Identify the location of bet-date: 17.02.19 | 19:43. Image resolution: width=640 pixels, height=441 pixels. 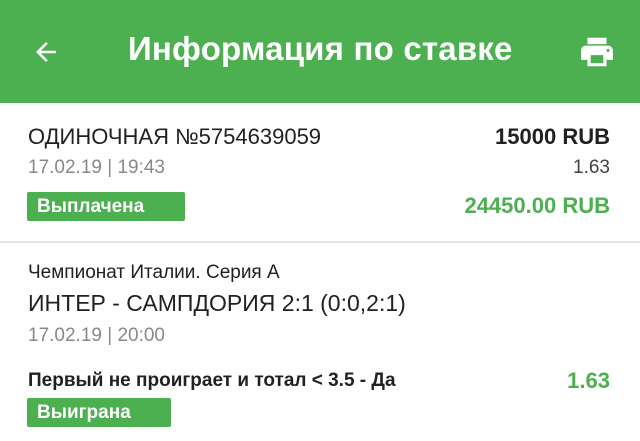
(96, 167).